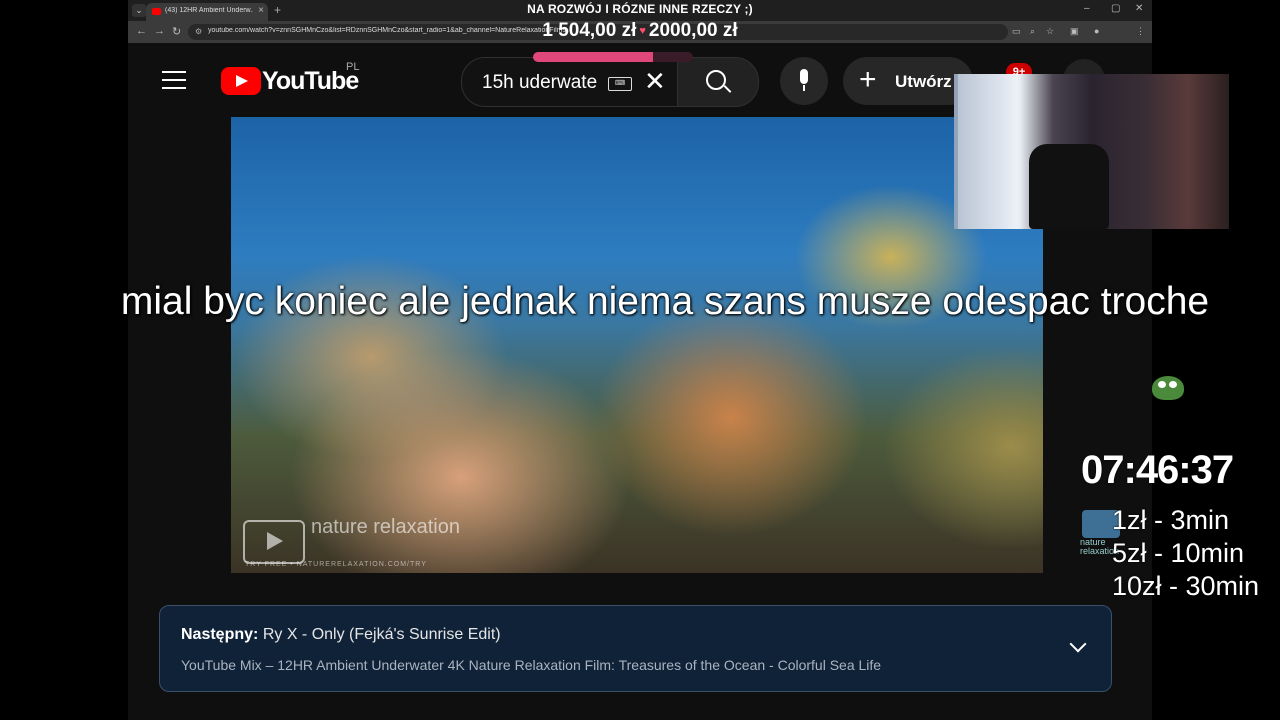 The height and width of the screenshot is (720, 1280). I want to click on search-button, so click(718, 82).